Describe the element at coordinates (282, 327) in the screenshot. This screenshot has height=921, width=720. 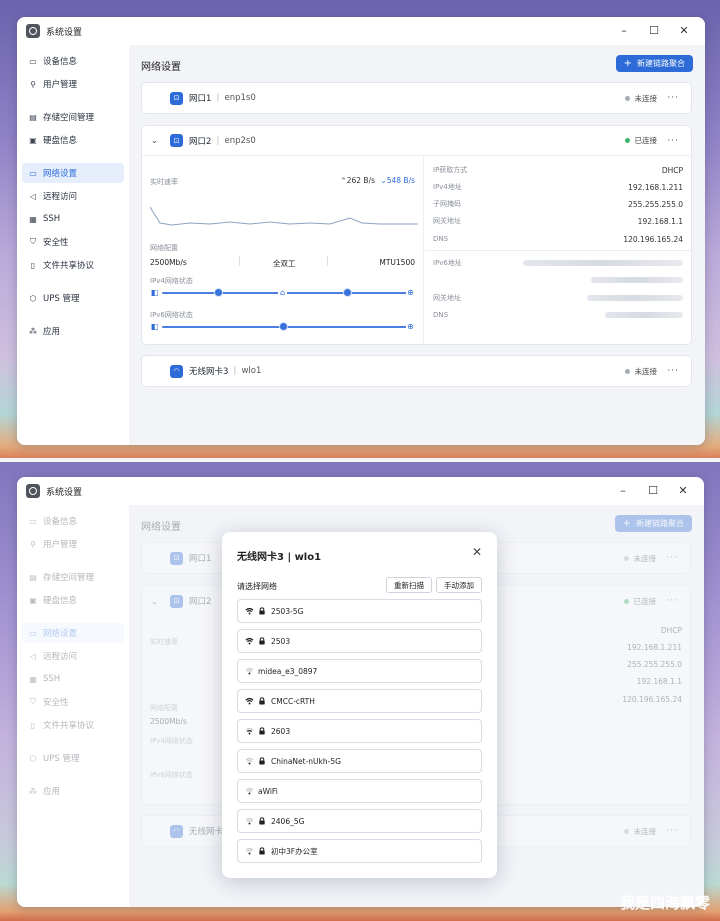
I see `ipv6-status-diagram: ◧ ⊕` at that location.